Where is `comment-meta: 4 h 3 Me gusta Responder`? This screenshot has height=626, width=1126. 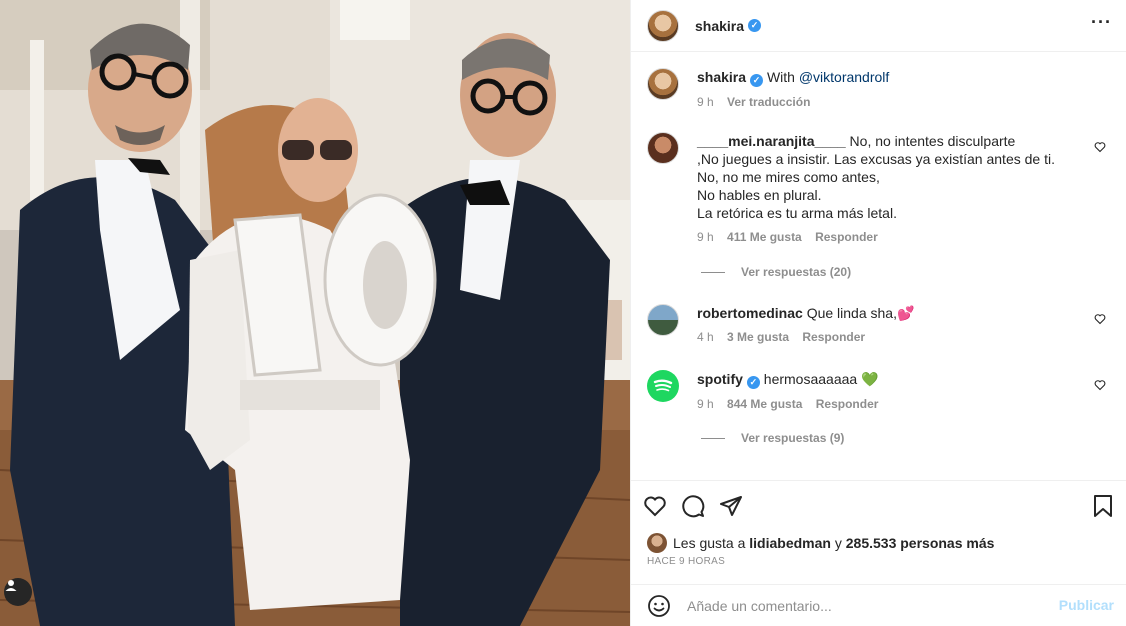
comment-meta: 4 h 3 Me gusta Responder is located at coordinates (890, 337).